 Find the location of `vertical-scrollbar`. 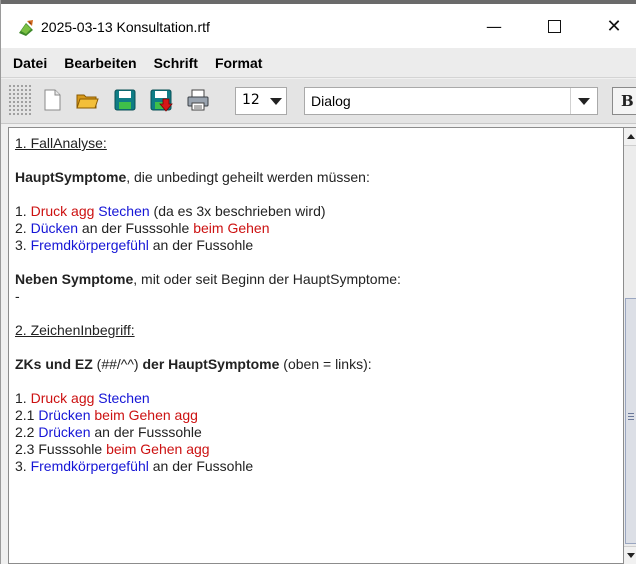

vertical-scrollbar is located at coordinates (630, 345).